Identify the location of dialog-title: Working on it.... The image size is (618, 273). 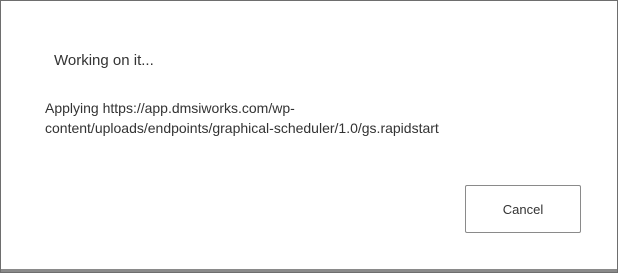
(104, 60).